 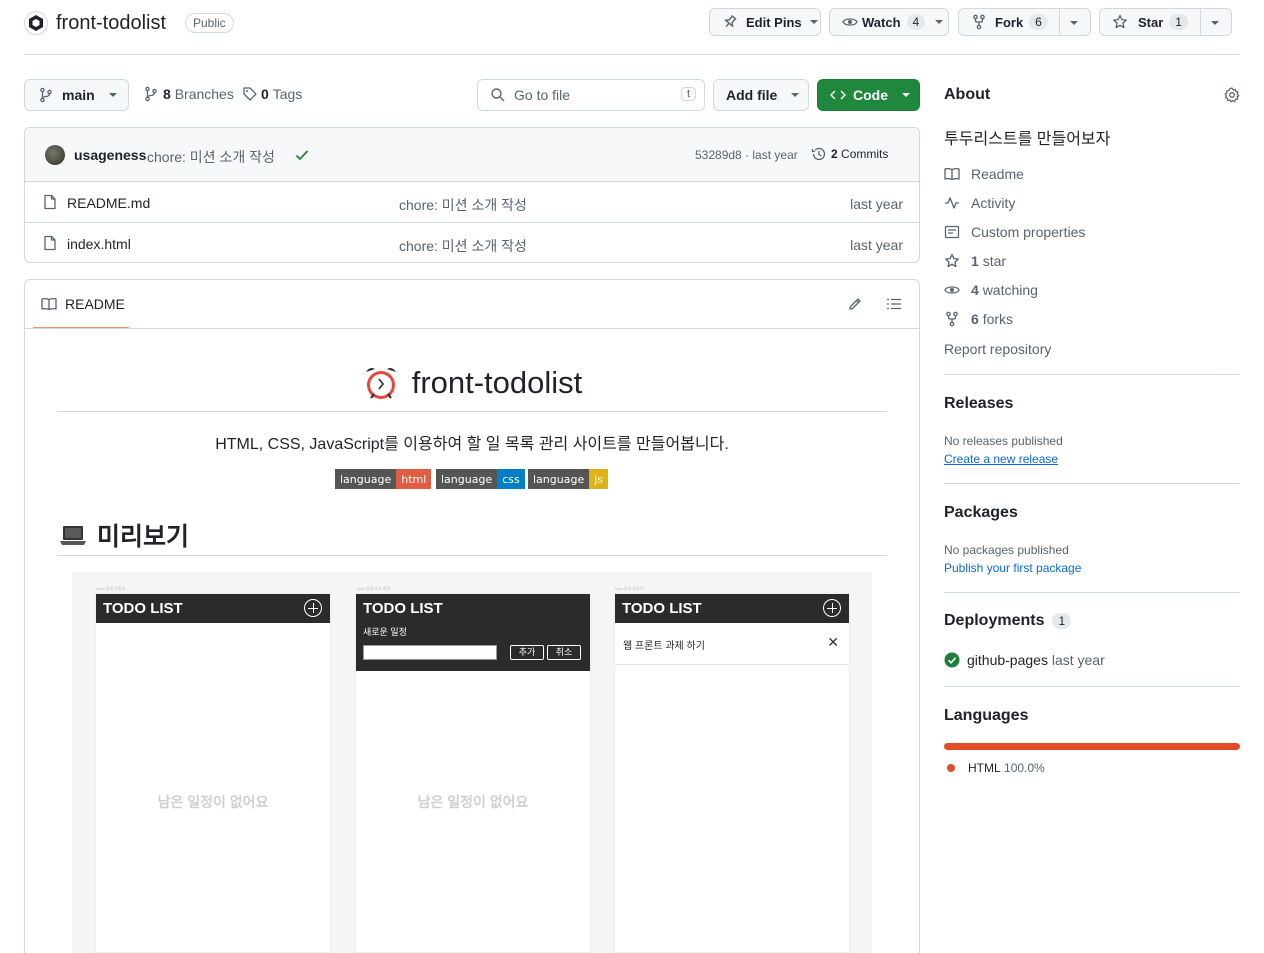 I want to click on language-item: HTML 100.0%, so click(x=996, y=768).